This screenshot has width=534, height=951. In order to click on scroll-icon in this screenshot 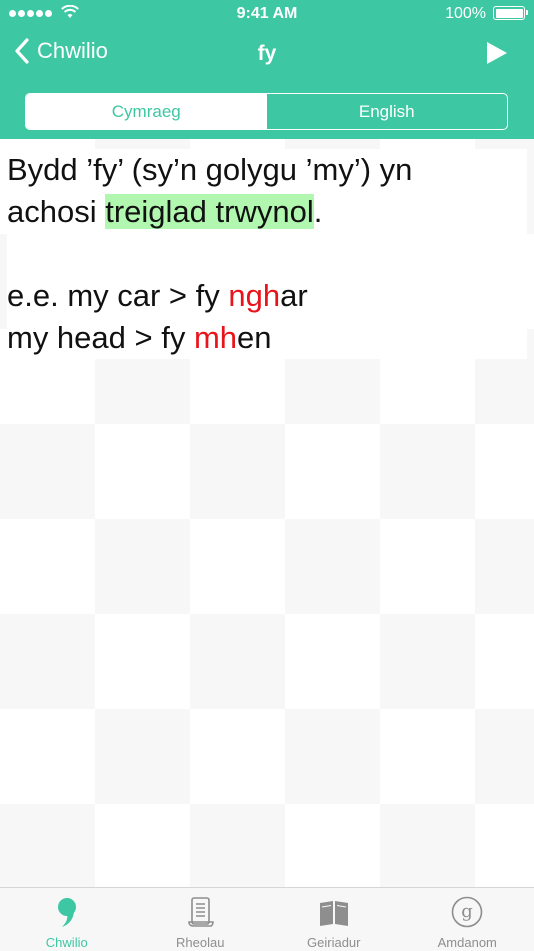, I will do `click(200, 912)`.